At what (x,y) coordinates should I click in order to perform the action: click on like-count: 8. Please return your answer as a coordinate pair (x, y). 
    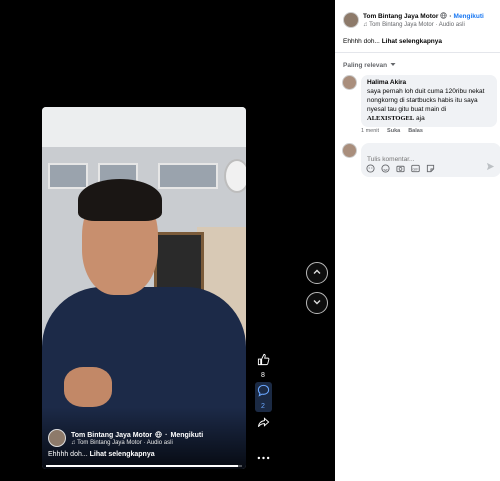
    Looking at the image, I should click on (263, 375).